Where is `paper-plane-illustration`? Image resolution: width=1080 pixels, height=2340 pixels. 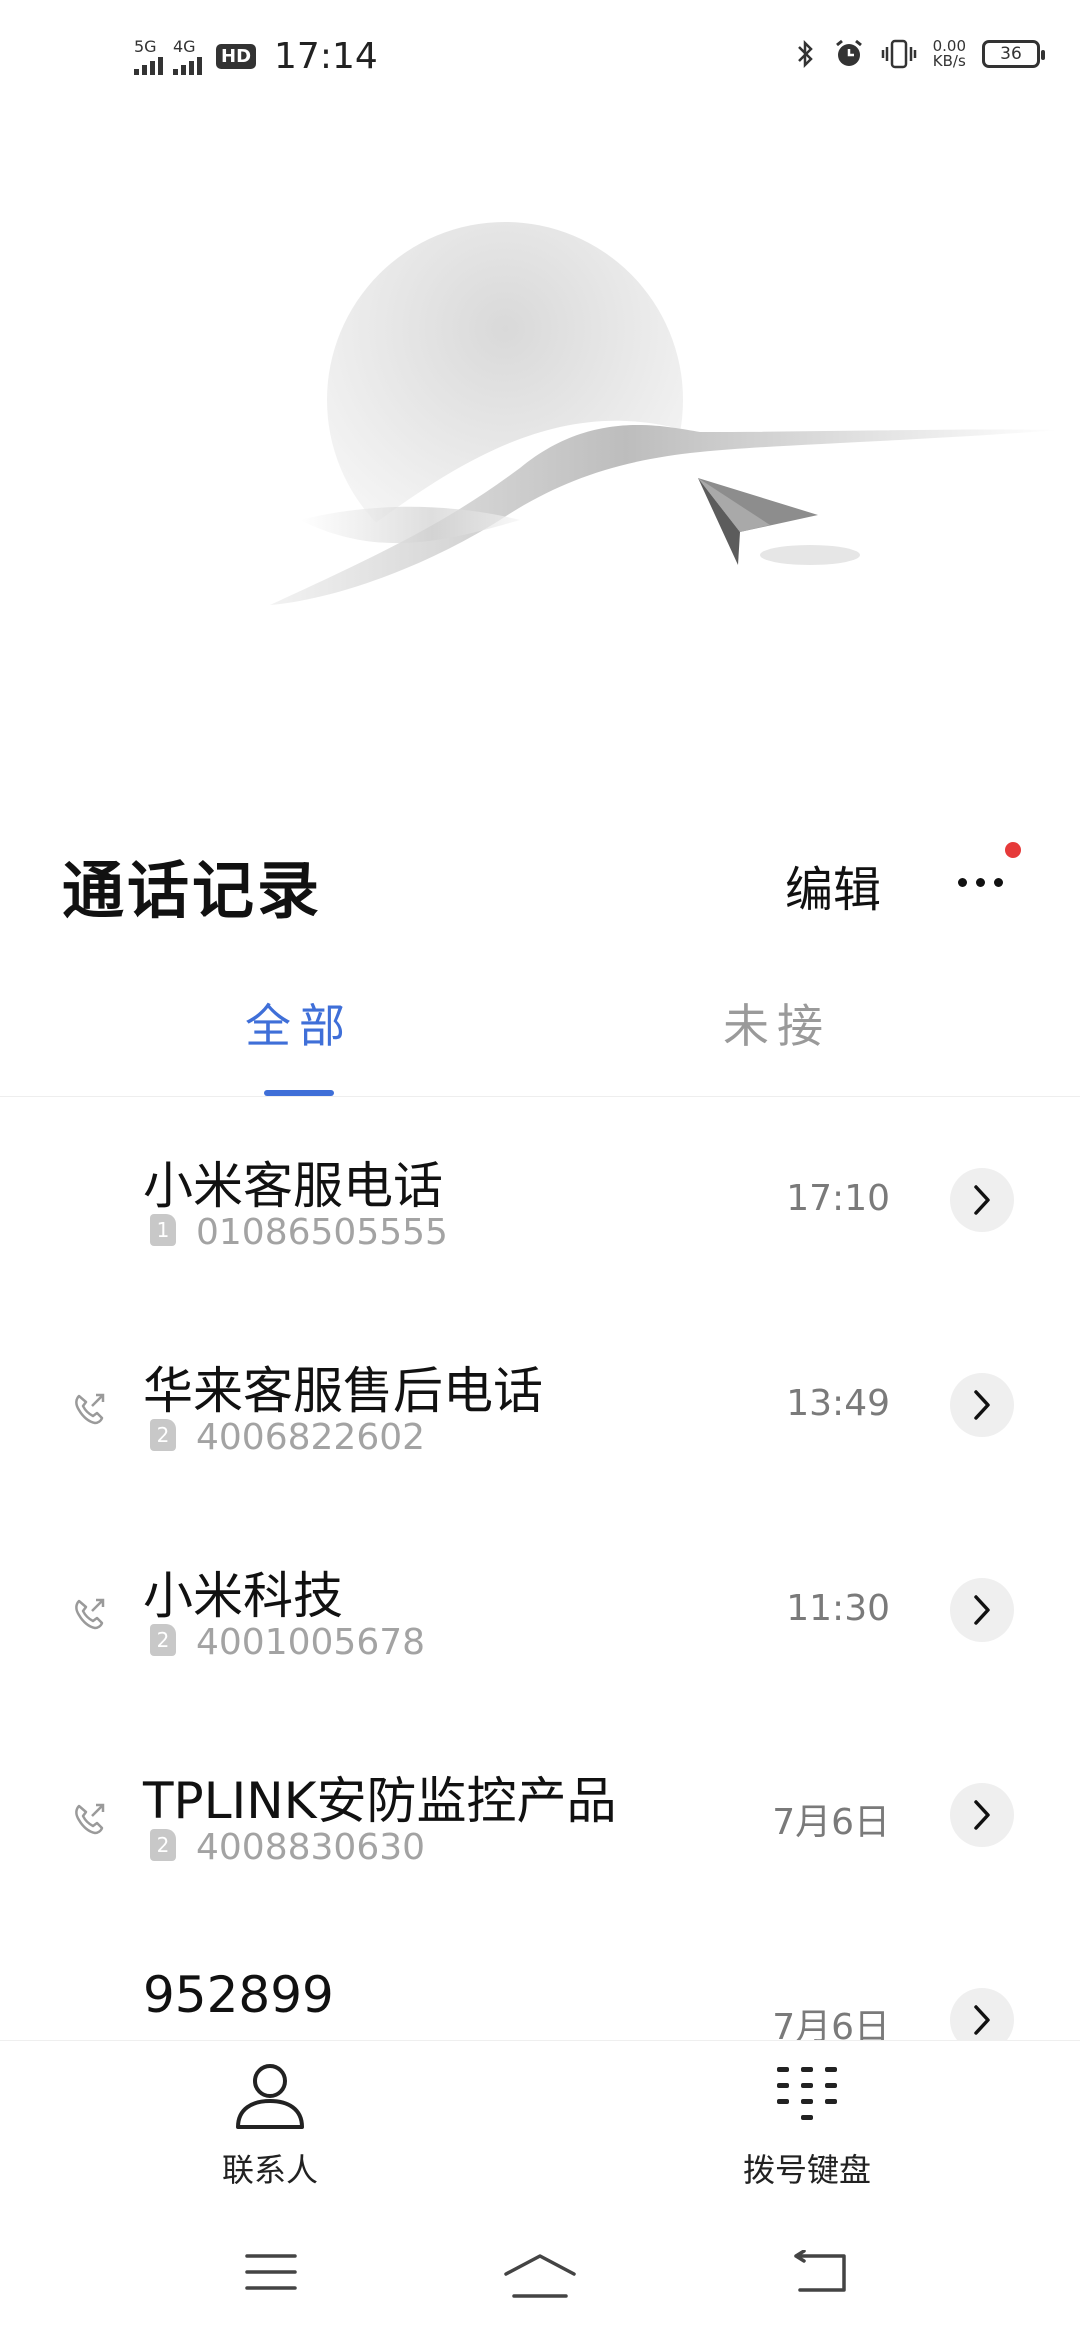 paper-plane-illustration is located at coordinates (670, 431).